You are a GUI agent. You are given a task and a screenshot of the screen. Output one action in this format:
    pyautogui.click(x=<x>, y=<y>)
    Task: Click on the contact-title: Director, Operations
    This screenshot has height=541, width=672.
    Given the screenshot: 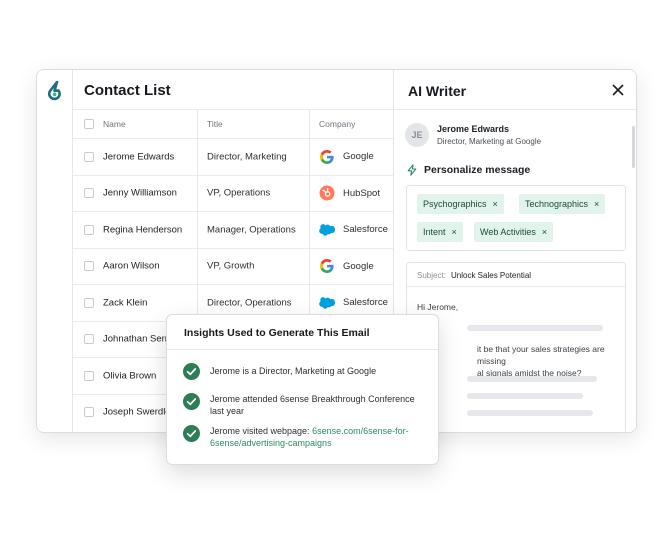 What is the action you would take?
    pyautogui.click(x=249, y=303)
    